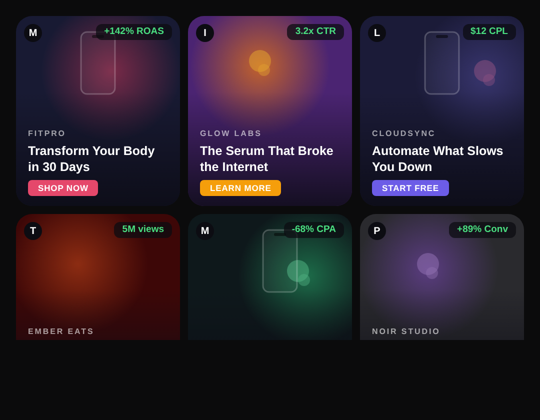 This screenshot has height=420, width=540. Describe the element at coordinates (314, 230) in the screenshot. I see `metric-badge: -68% CPA` at that location.